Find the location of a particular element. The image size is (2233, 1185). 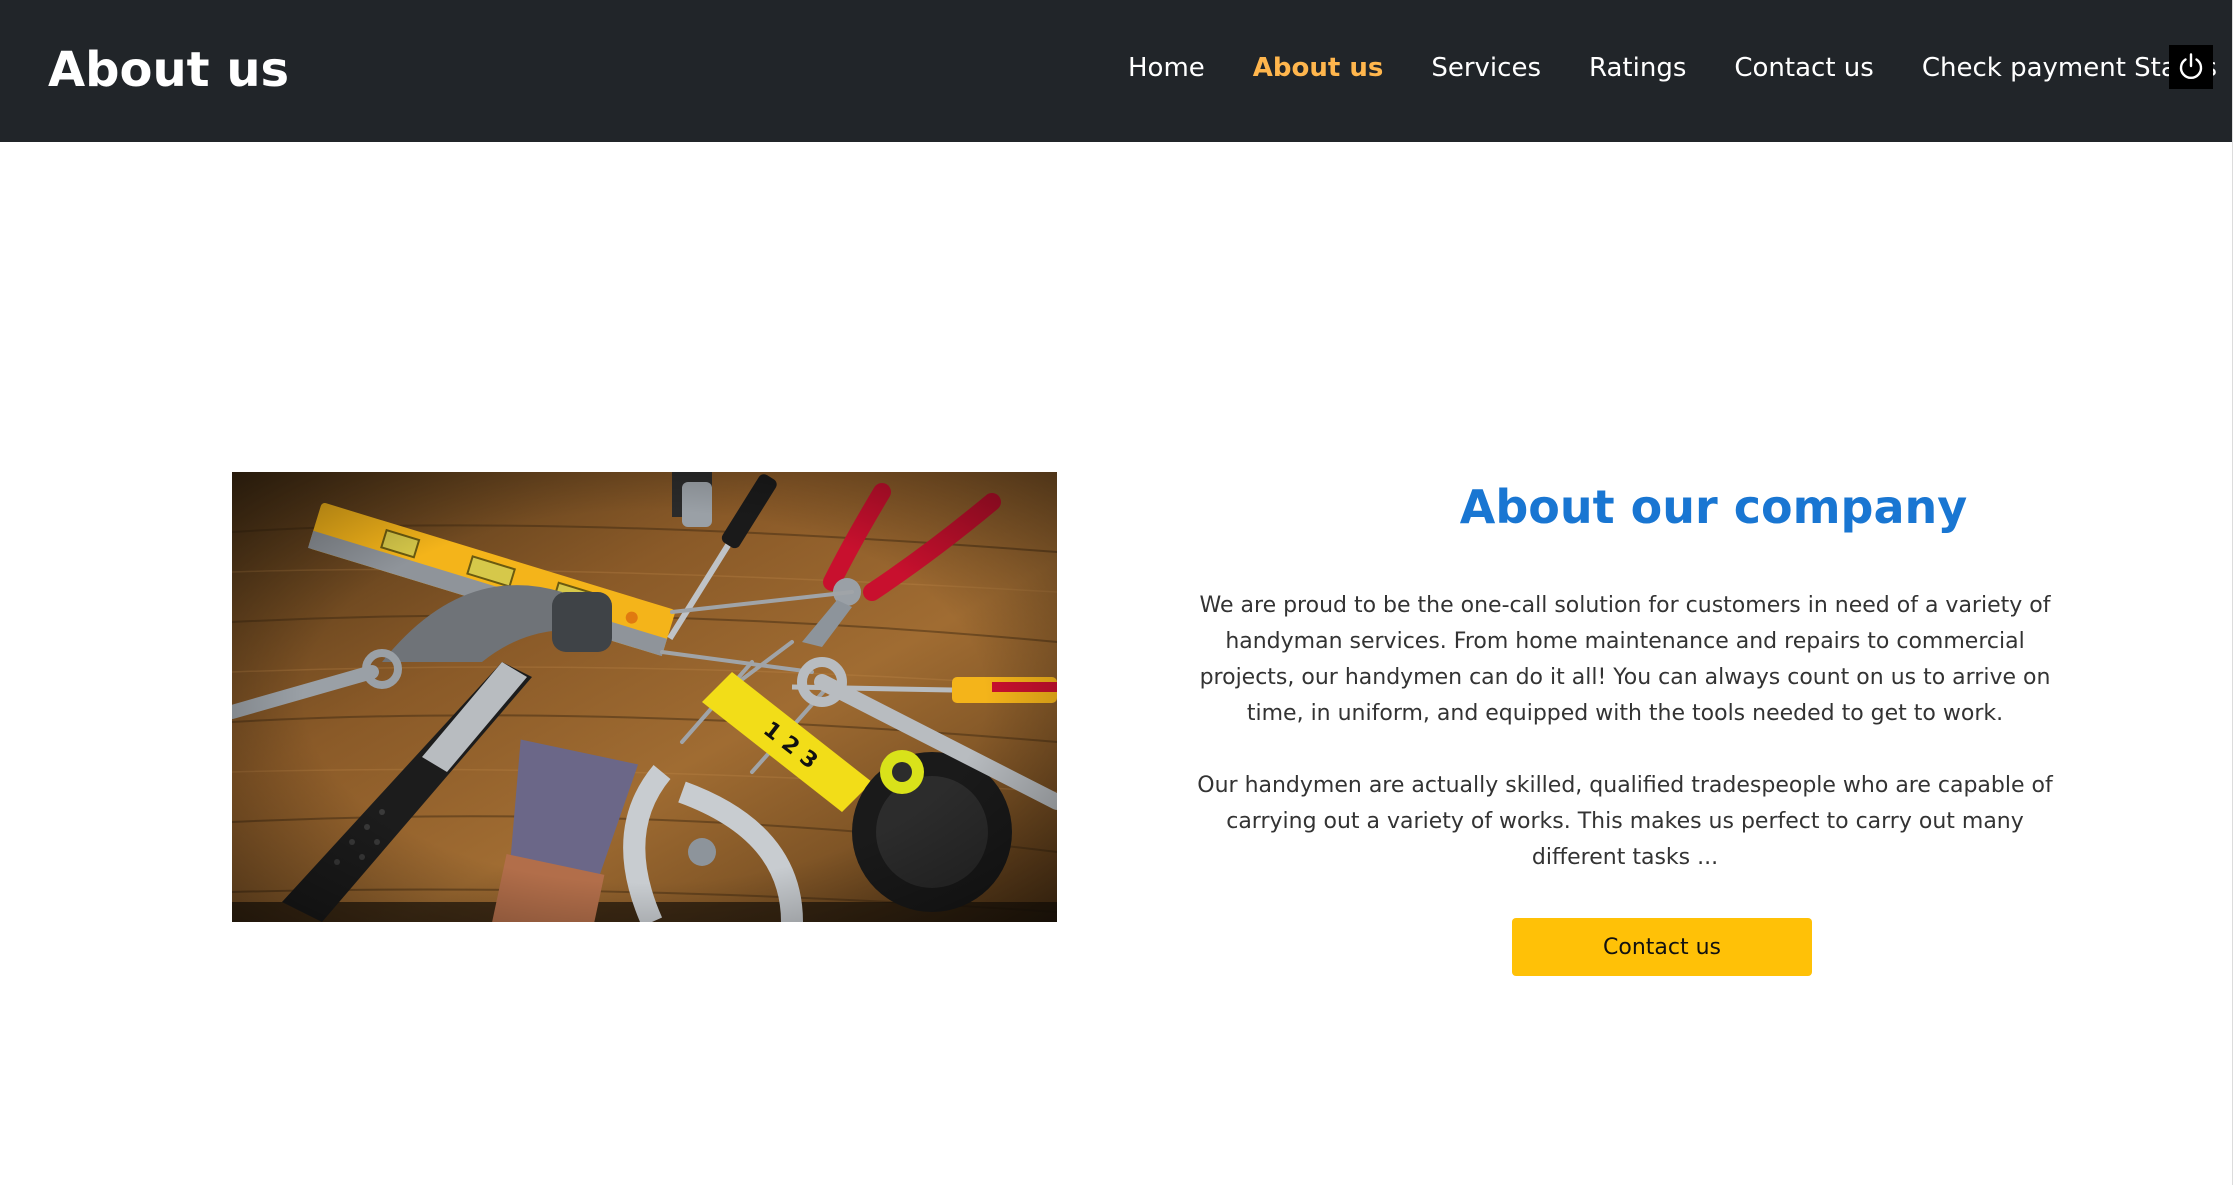

nav-contact-us: Contact us is located at coordinates (1803, 68).